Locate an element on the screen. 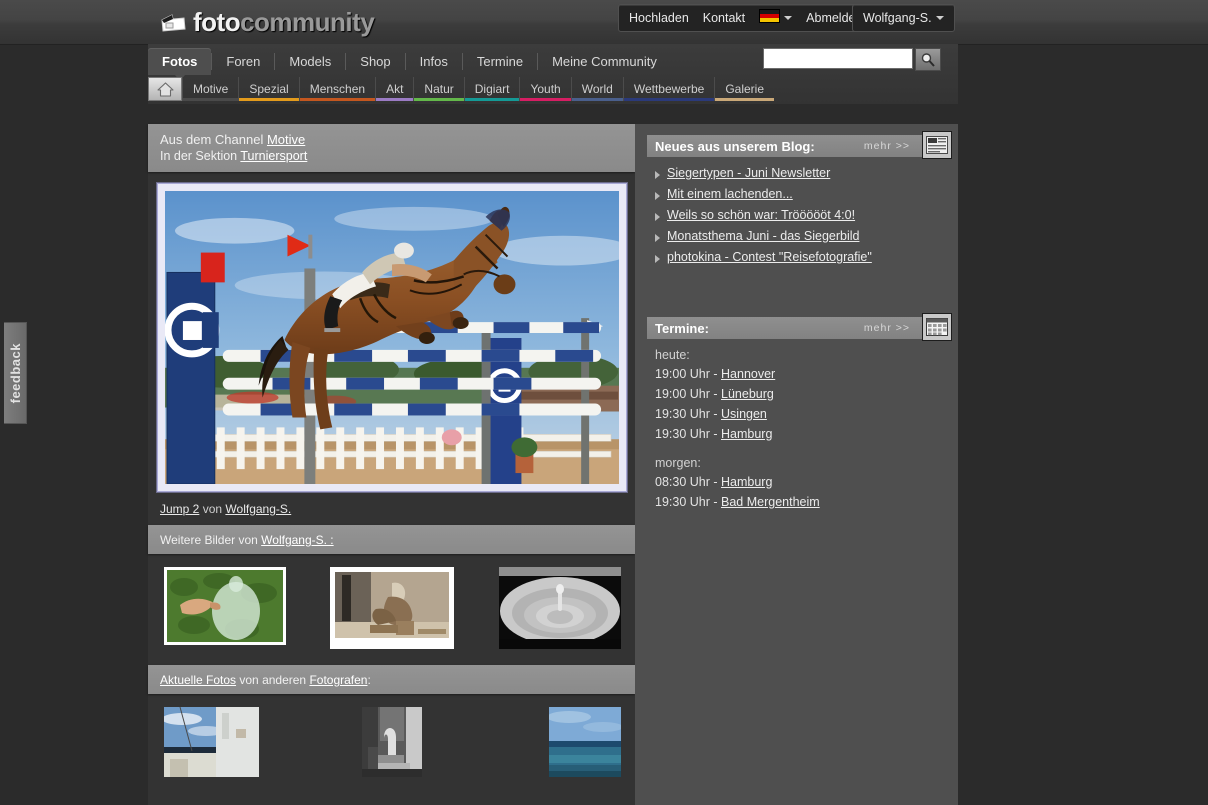  blog-post-link: photokina - Contest "Reisefotografie" is located at coordinates (769, 257).